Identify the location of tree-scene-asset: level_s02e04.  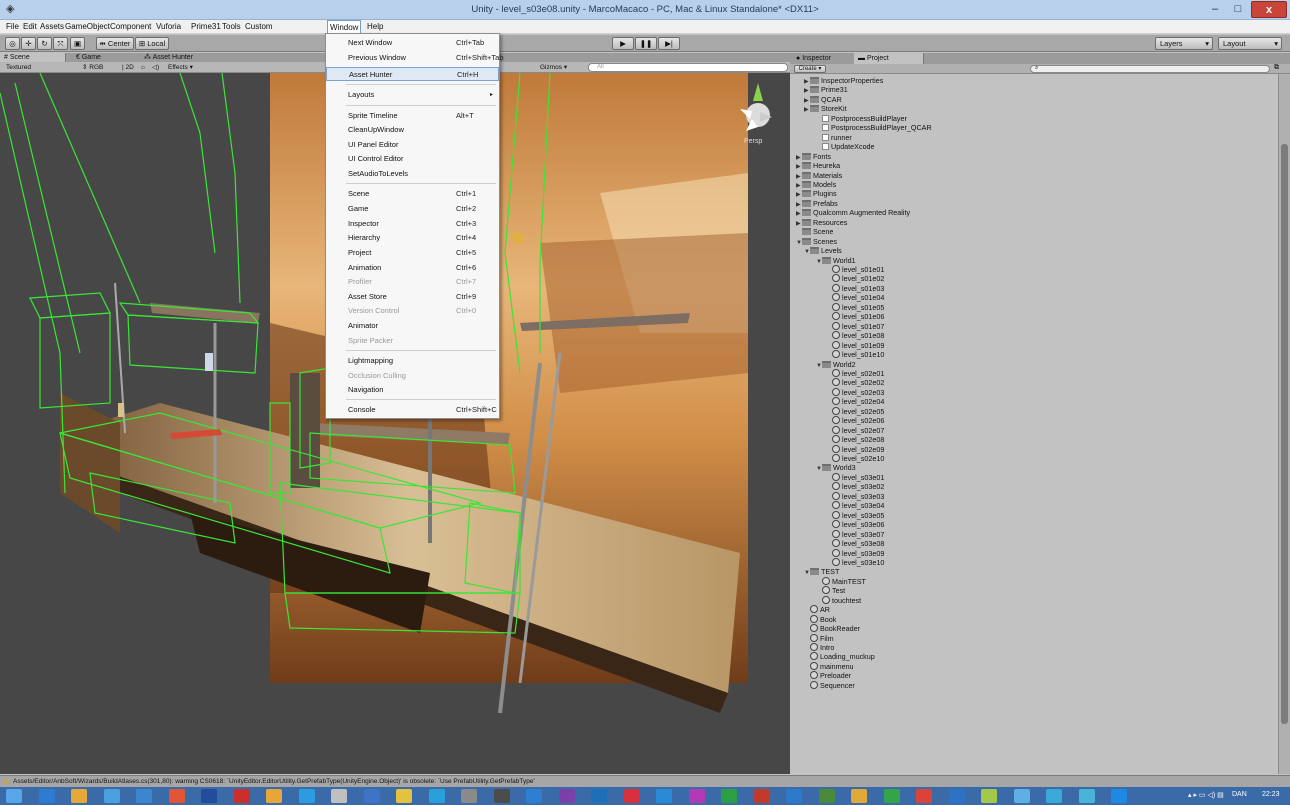
(855, 401).